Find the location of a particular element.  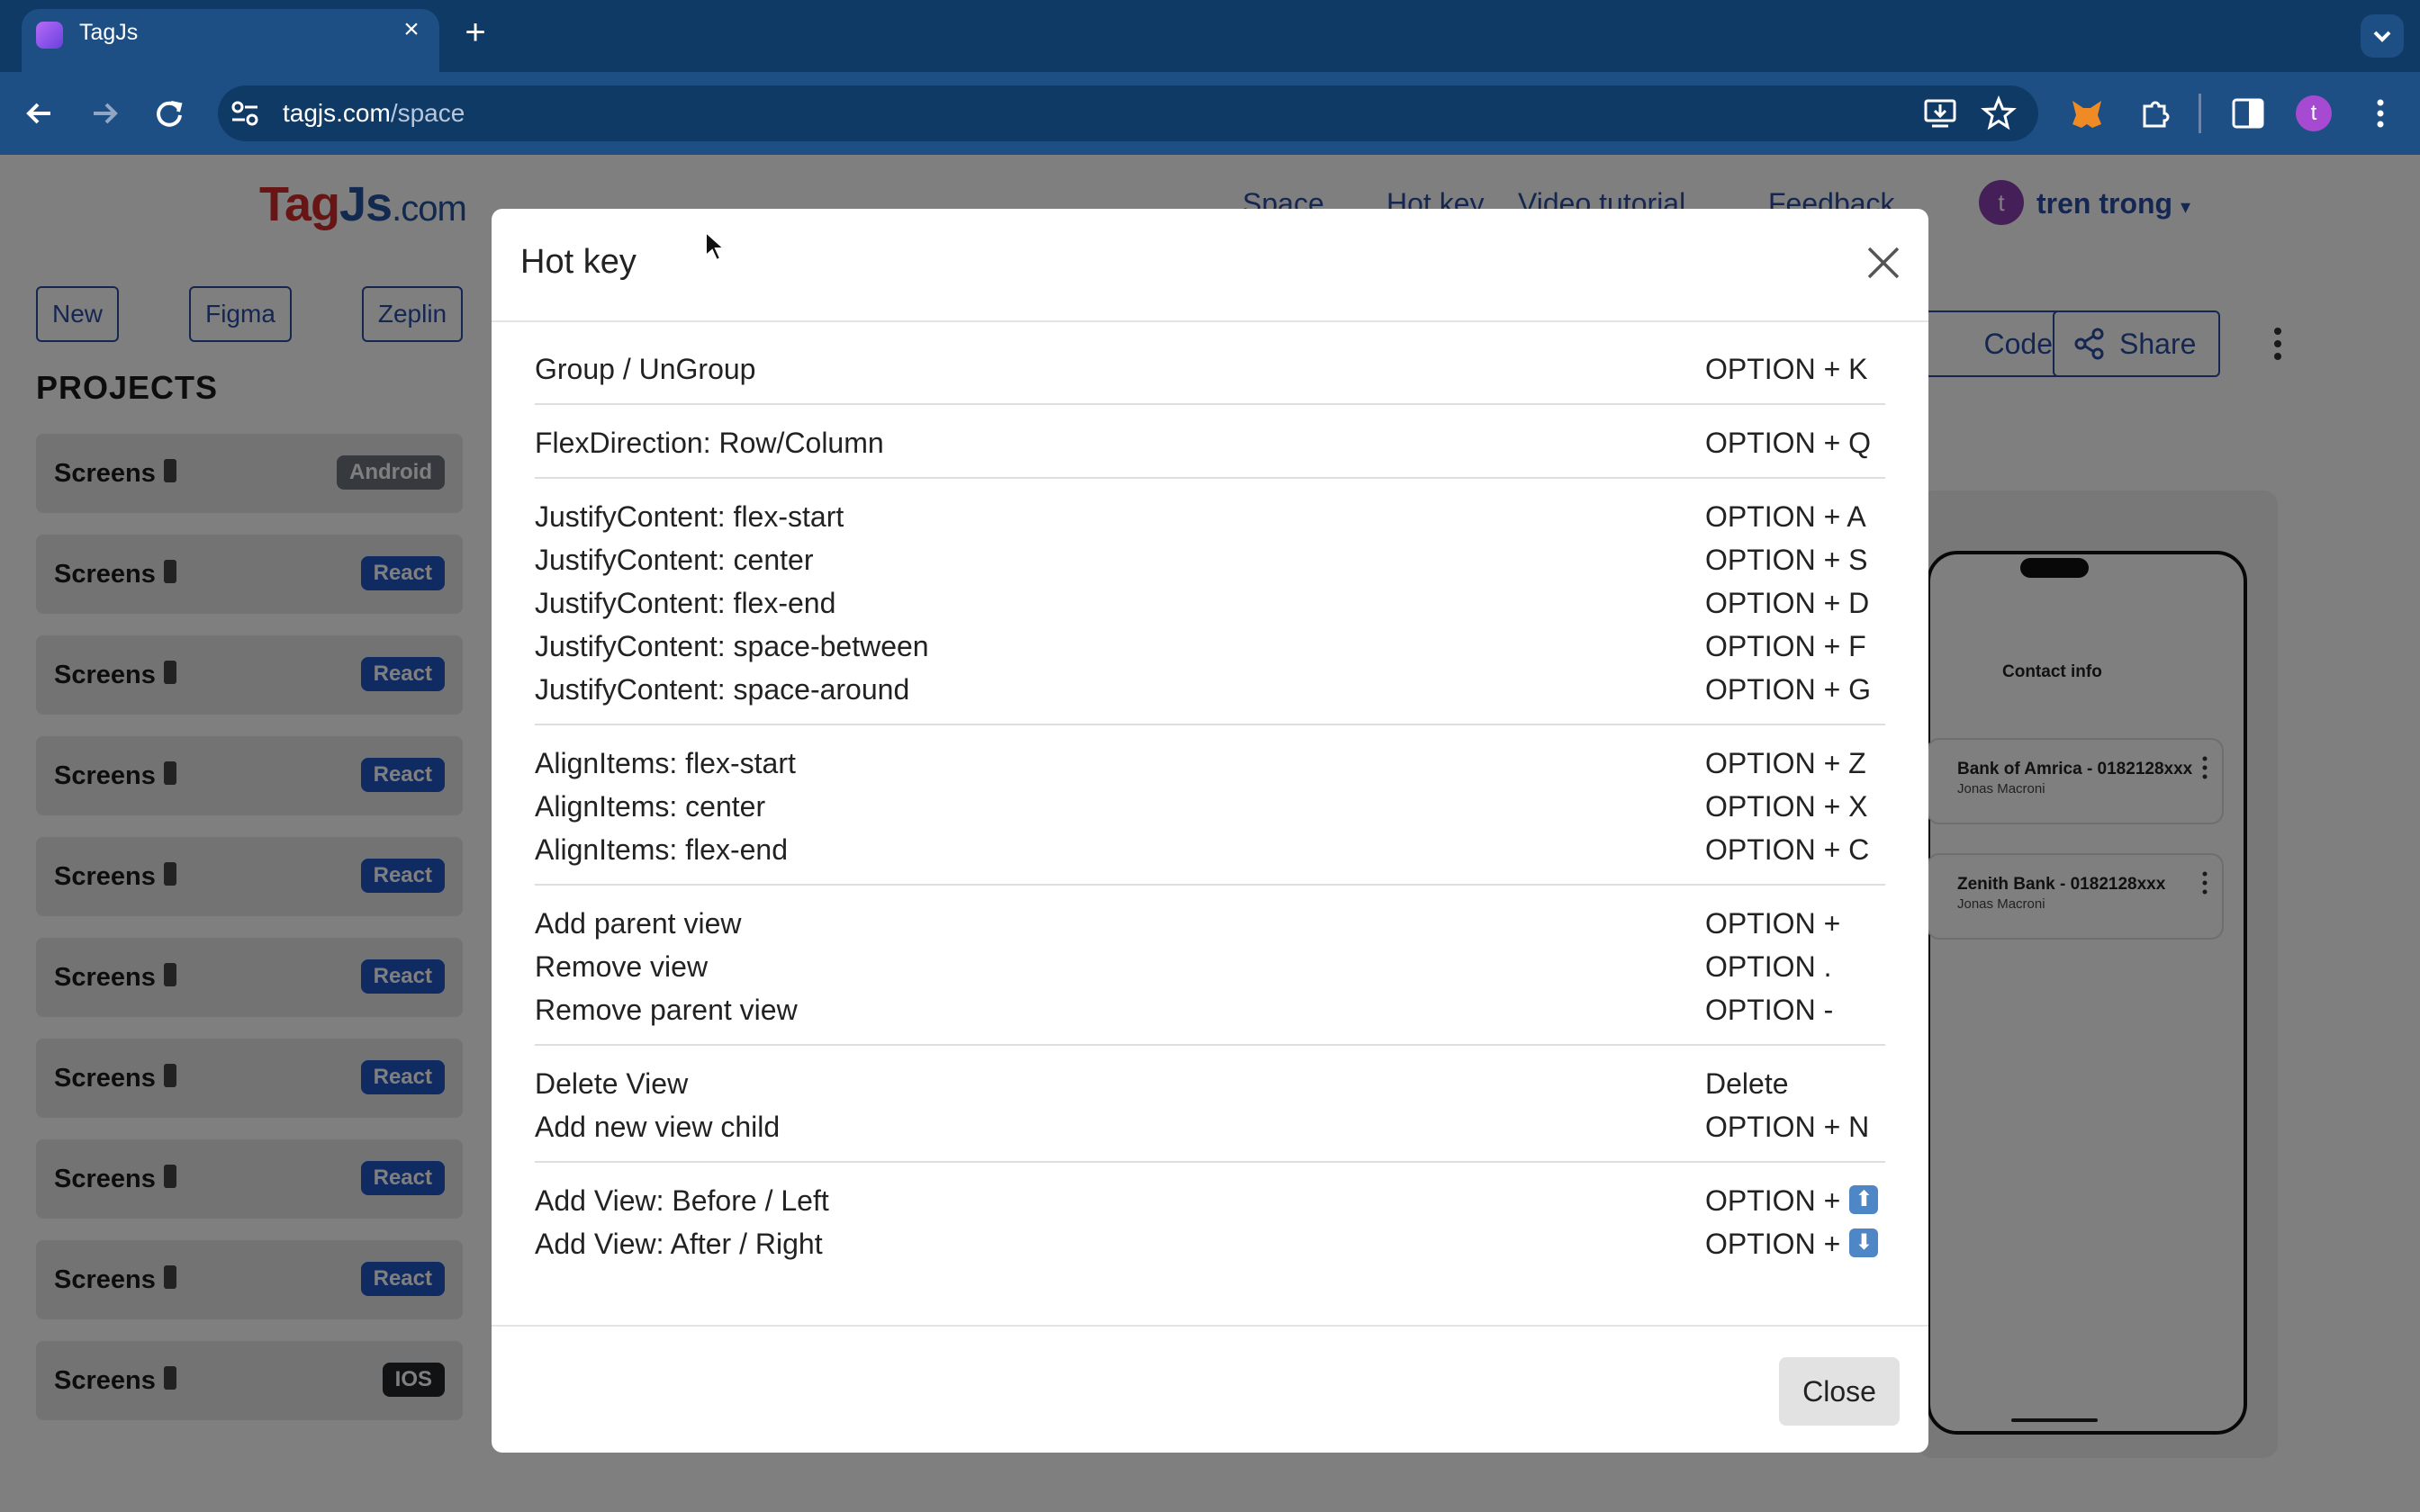

shortcut-key: OPTION + N is located at coordinates (1787, 1127).